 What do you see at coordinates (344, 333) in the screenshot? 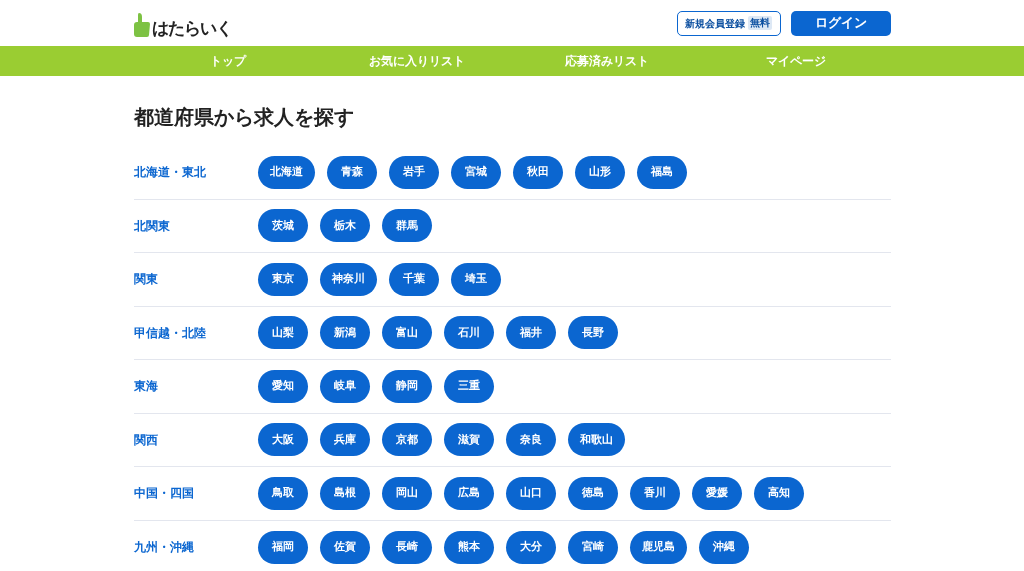
I see `prefecture-button: 新潟` at bounding box center [344, 333].